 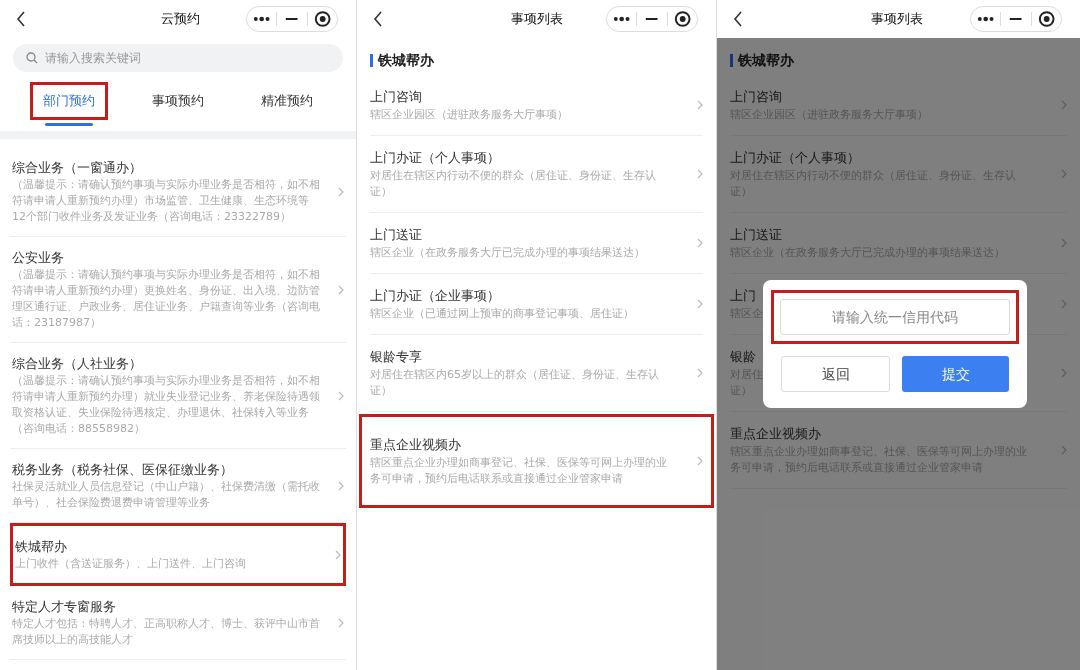 I want to click on item-description: 社保灵活就业人员信息登记（中山户籍）、社保费清缴（需托收单号）、社会保险费退费申请管理等业务, so click(x=166, y=495).